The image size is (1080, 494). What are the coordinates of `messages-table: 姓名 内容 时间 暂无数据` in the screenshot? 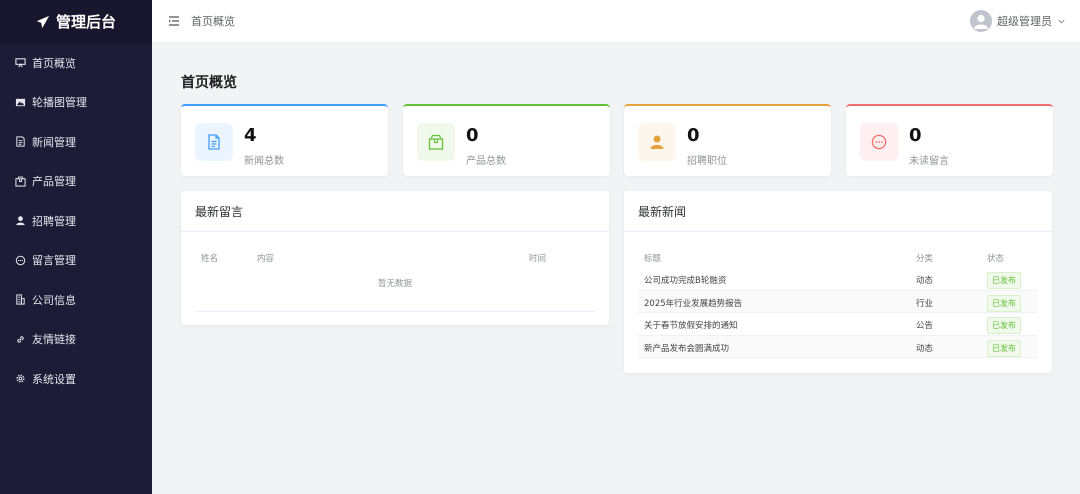 It's located at (395, 280).